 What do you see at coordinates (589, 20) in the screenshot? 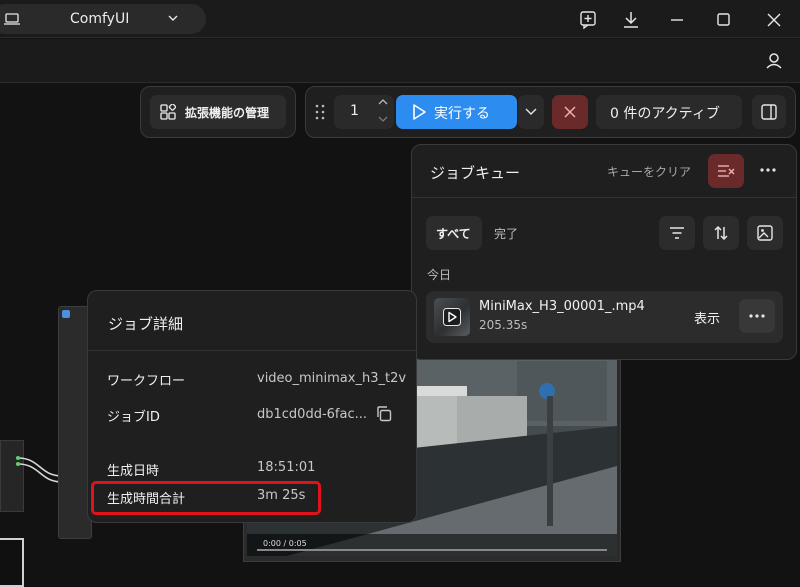
I see `new-tab-icon` at bounding box center [589, 20].